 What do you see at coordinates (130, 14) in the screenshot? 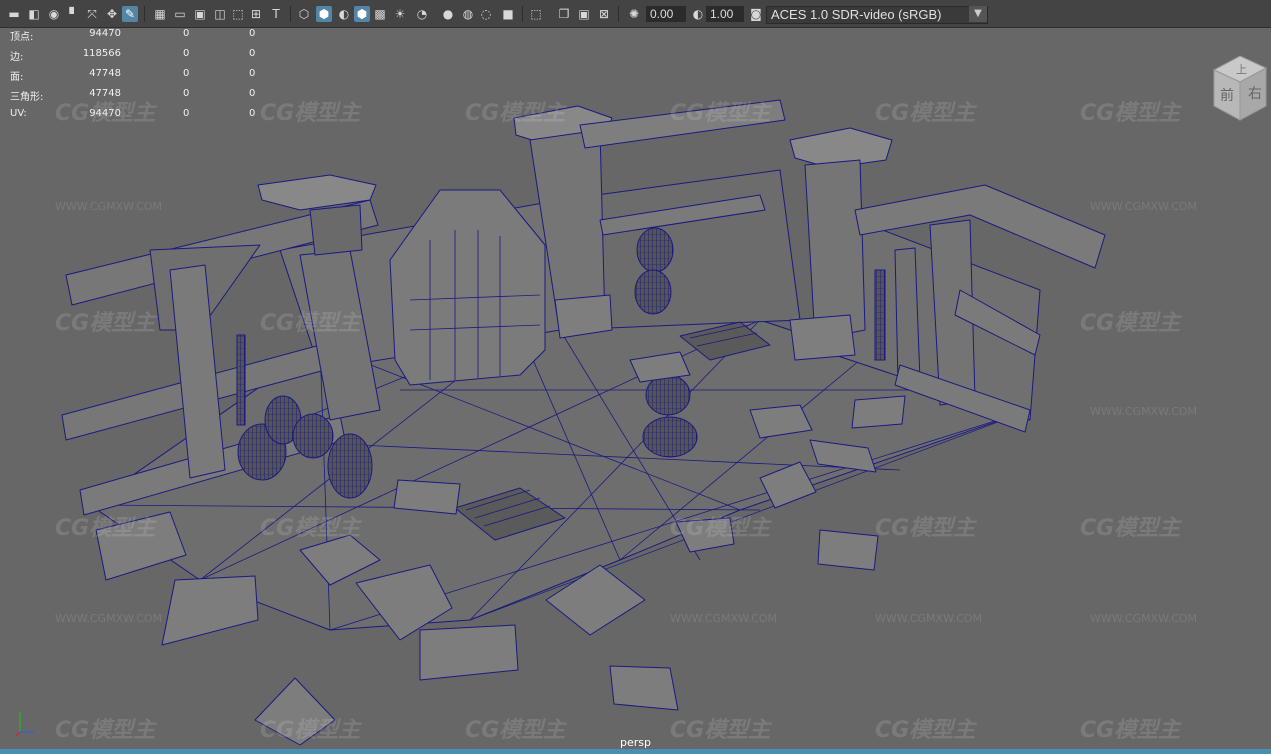
I see `pencil-draw-icon: ✎` at bounding box center [130, 14].